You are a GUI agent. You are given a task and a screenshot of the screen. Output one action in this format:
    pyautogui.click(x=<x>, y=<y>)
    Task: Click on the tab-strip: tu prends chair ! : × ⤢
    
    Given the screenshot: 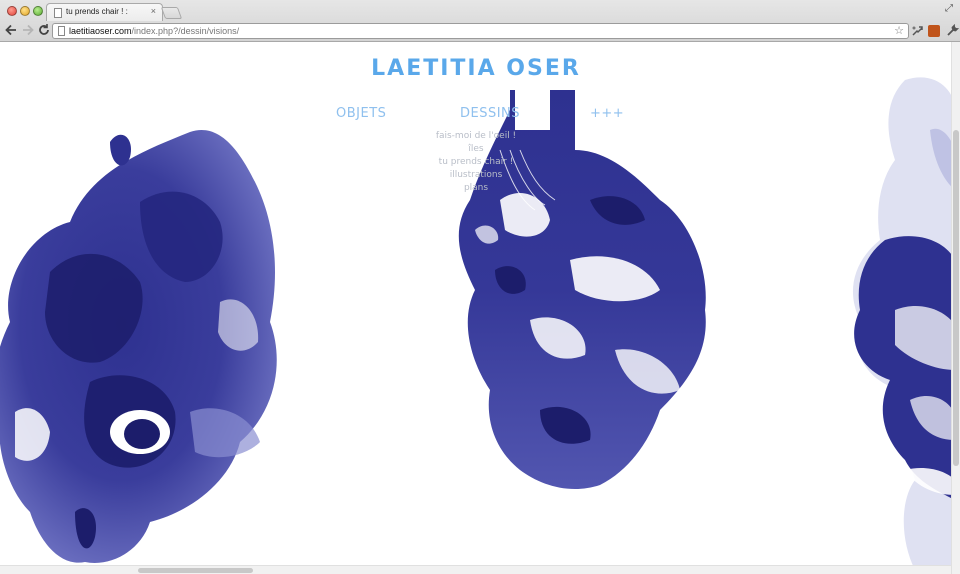 What is the action you would take?
    pyautogui.click(x=480, y=10)
    